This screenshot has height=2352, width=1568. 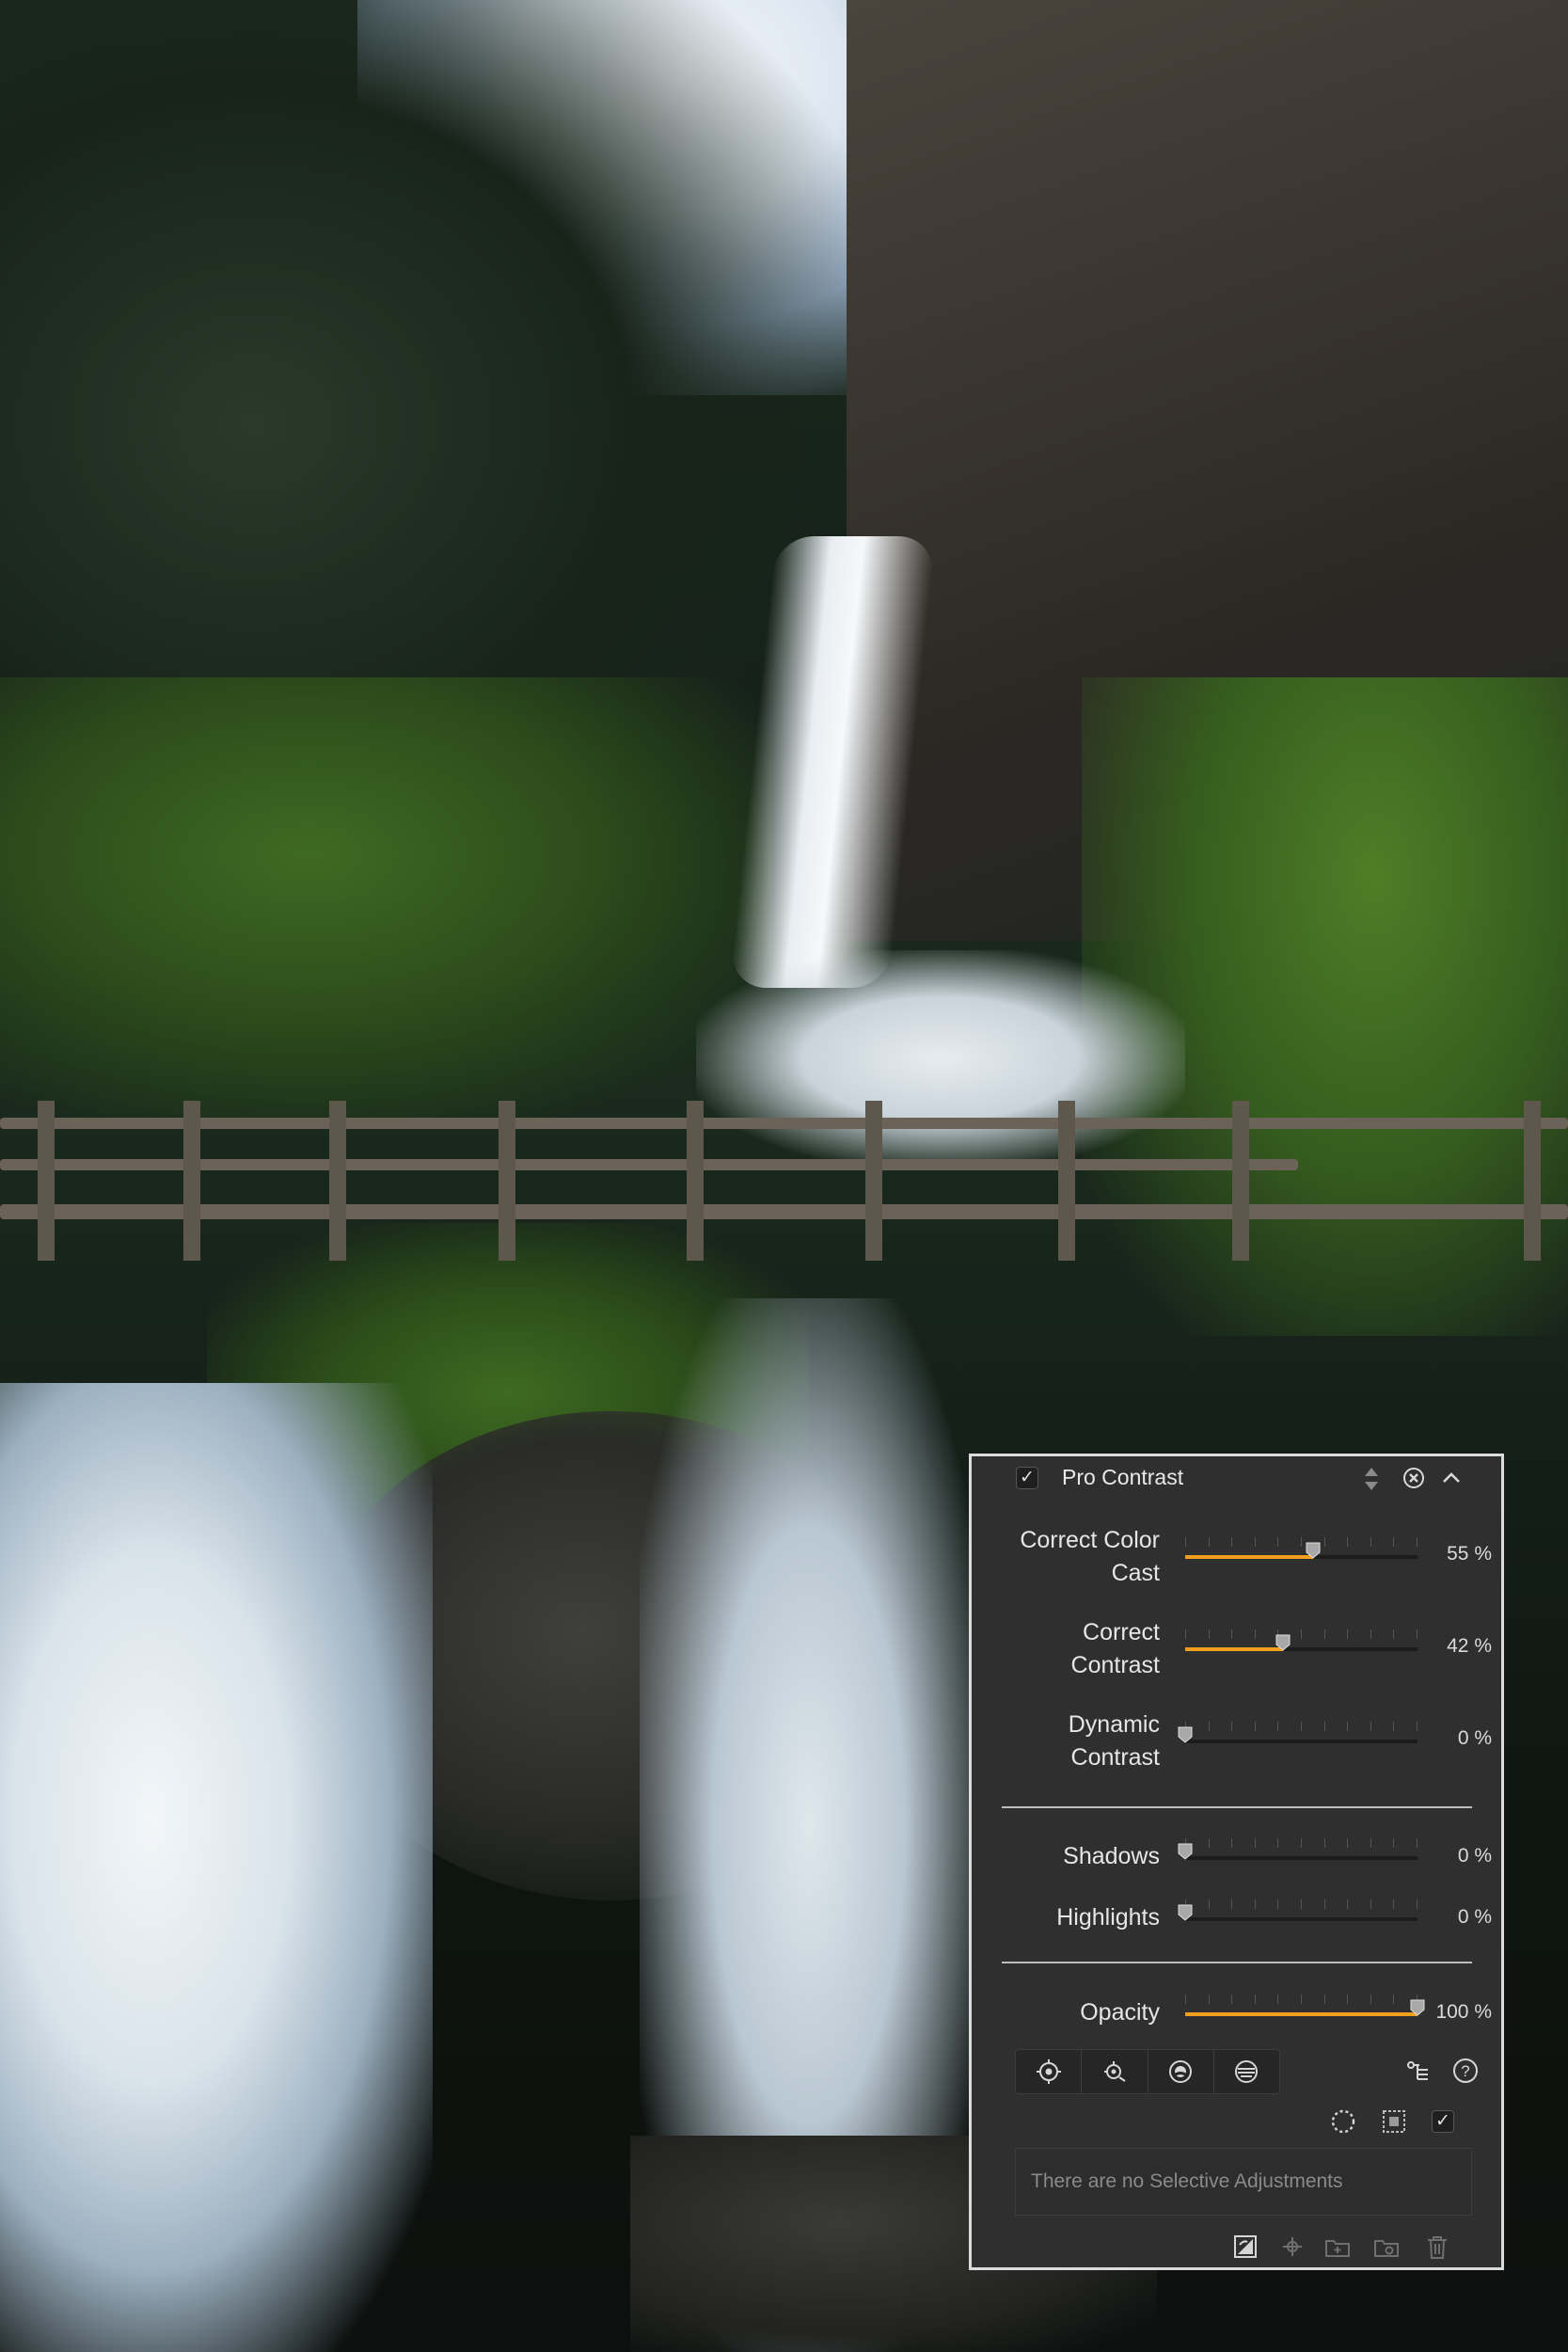 I want to click on apply-check-icon: ✓, so click(x=1443, y=2121).